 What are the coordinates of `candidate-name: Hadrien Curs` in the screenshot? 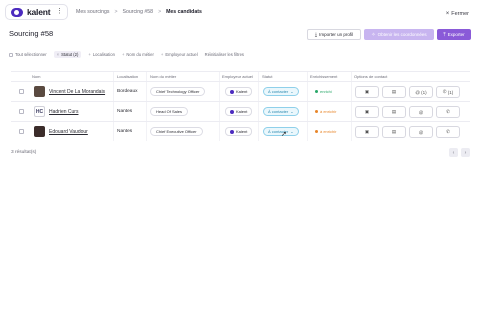 It's located at (63, 112).